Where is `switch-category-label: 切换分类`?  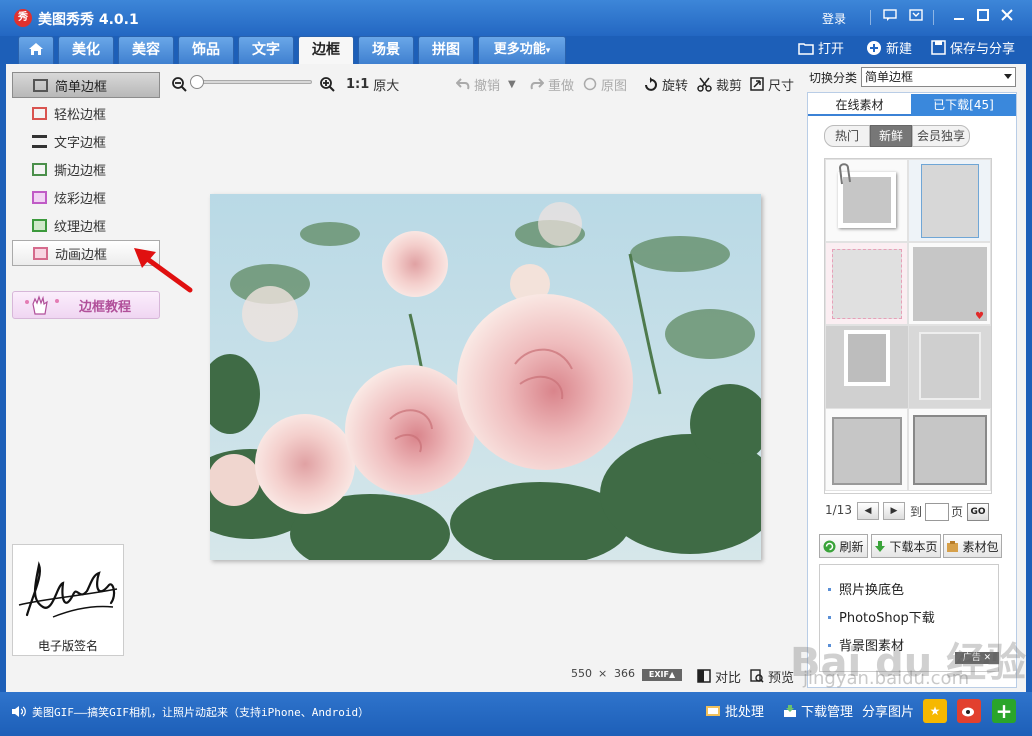 switch-category-label: 切换分类 is located at coordinates (833, 78).